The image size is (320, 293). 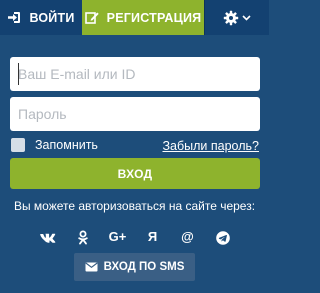 I want to click on gear-icon, so click(x=231, y=18).